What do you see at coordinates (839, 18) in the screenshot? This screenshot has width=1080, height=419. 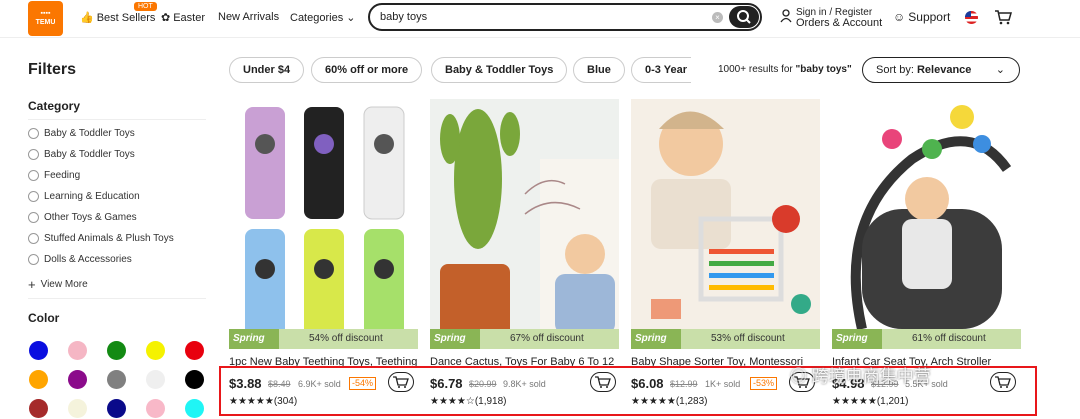 I see `account-link: Sign in / Register Orders & Account` at bounding box center [839, 18].